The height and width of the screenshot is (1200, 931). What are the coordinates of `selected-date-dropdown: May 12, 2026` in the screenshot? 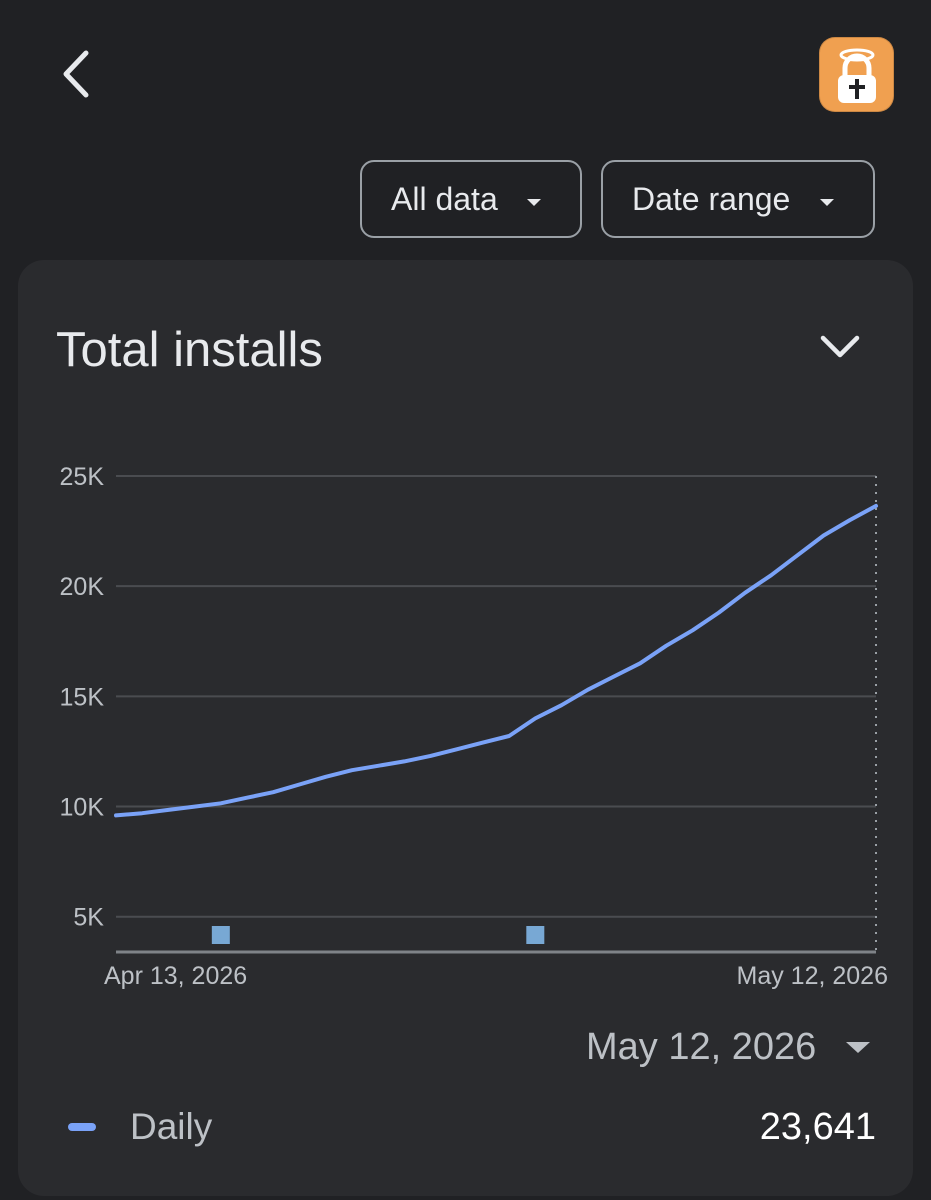 It's located at (728, 1047).